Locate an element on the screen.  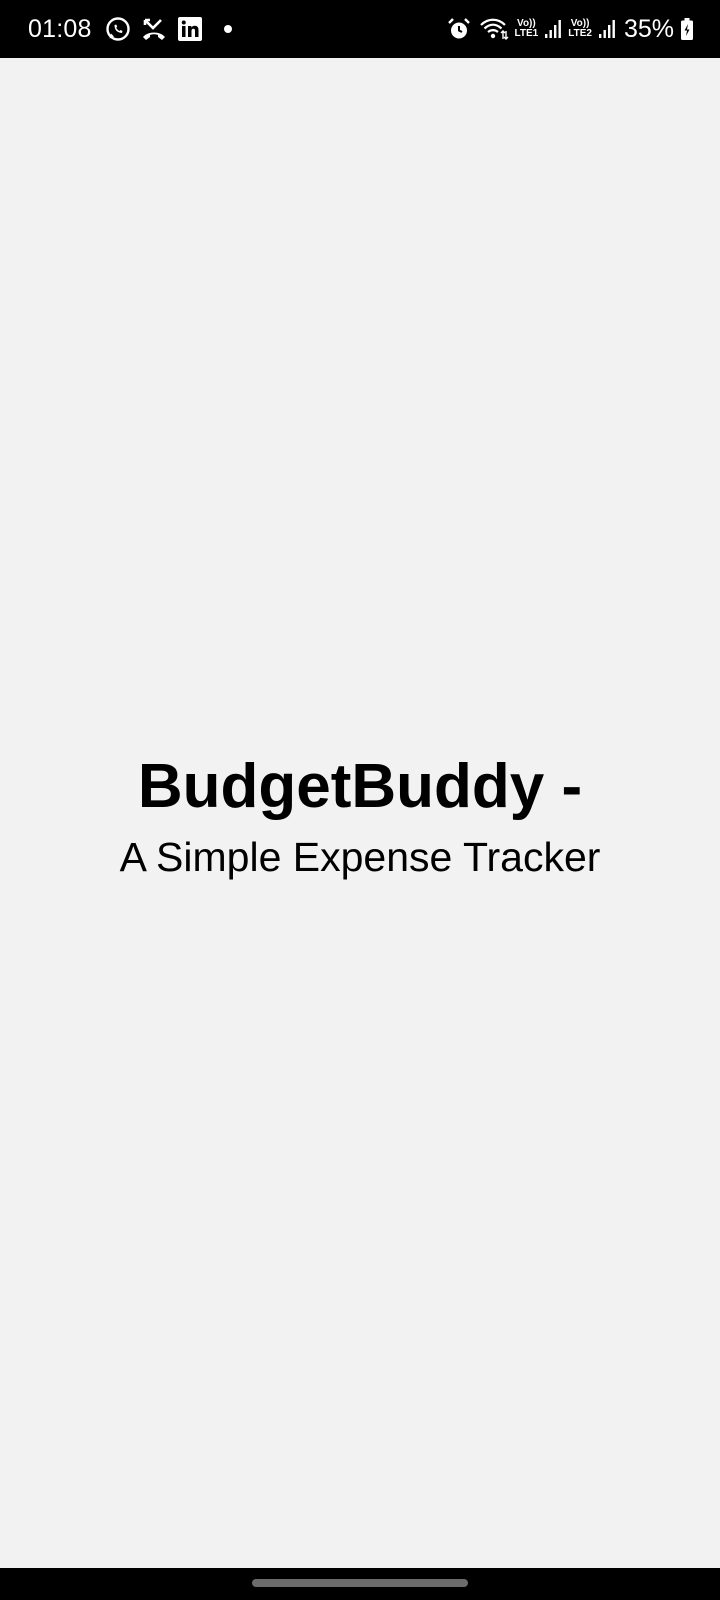
home-gesture-handle is located at coordinates (360, 1583).